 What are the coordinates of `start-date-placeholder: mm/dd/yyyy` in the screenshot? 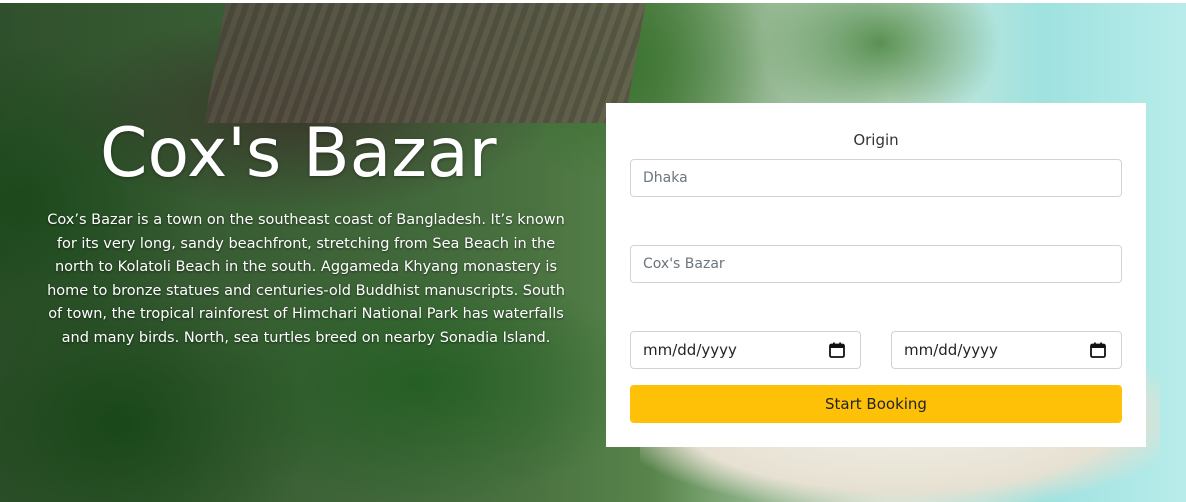 It's located at (690, 350).